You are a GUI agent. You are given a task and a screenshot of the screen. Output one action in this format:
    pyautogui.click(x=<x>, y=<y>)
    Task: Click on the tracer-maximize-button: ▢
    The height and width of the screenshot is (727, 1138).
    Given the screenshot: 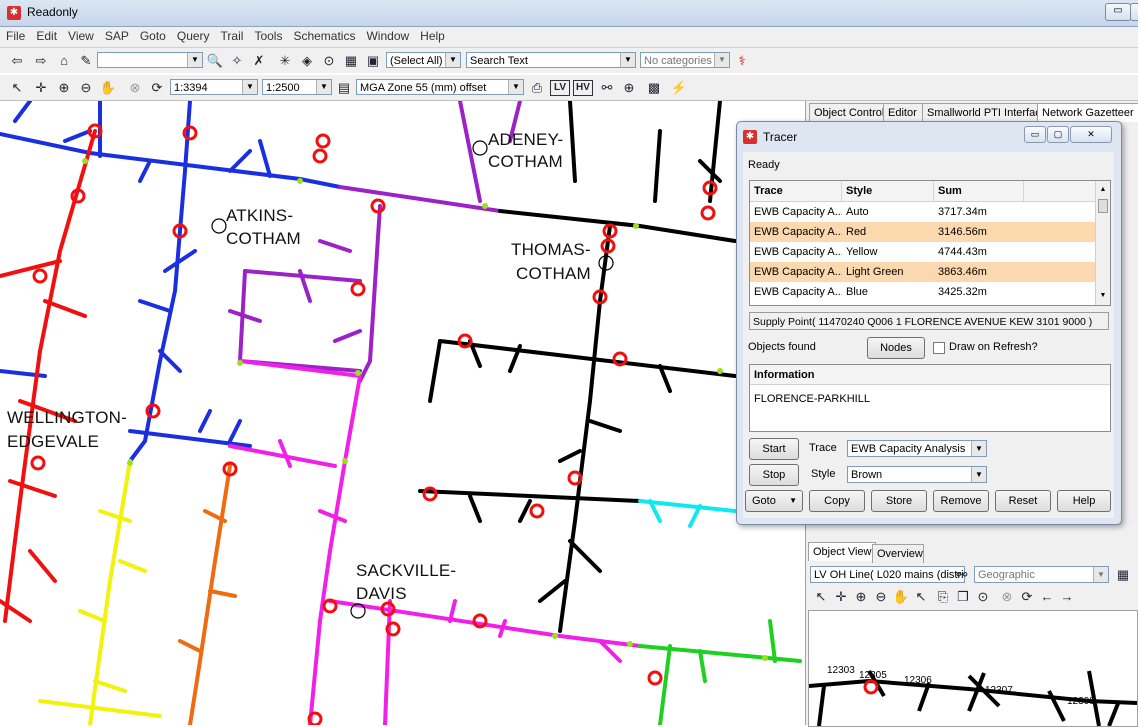 What is the action you would take?
    pyautogui.click(x=1058, y=134)
    